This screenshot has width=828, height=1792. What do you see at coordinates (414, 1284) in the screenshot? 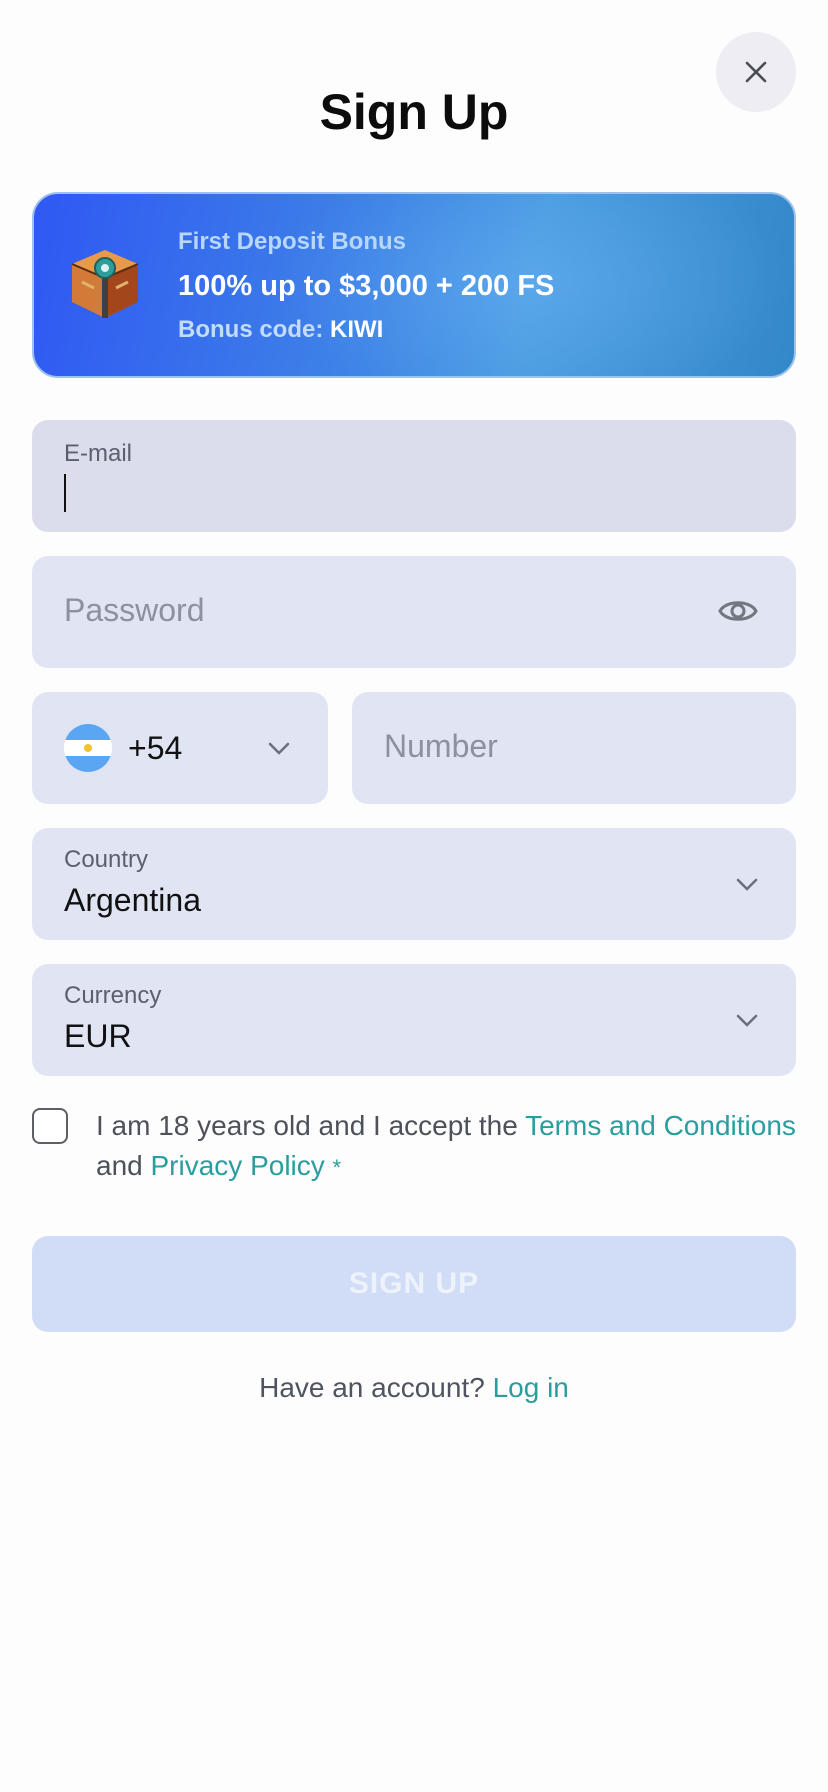
I see `sign-up-button: SIGN UP` at bounding box center [414, 1284].